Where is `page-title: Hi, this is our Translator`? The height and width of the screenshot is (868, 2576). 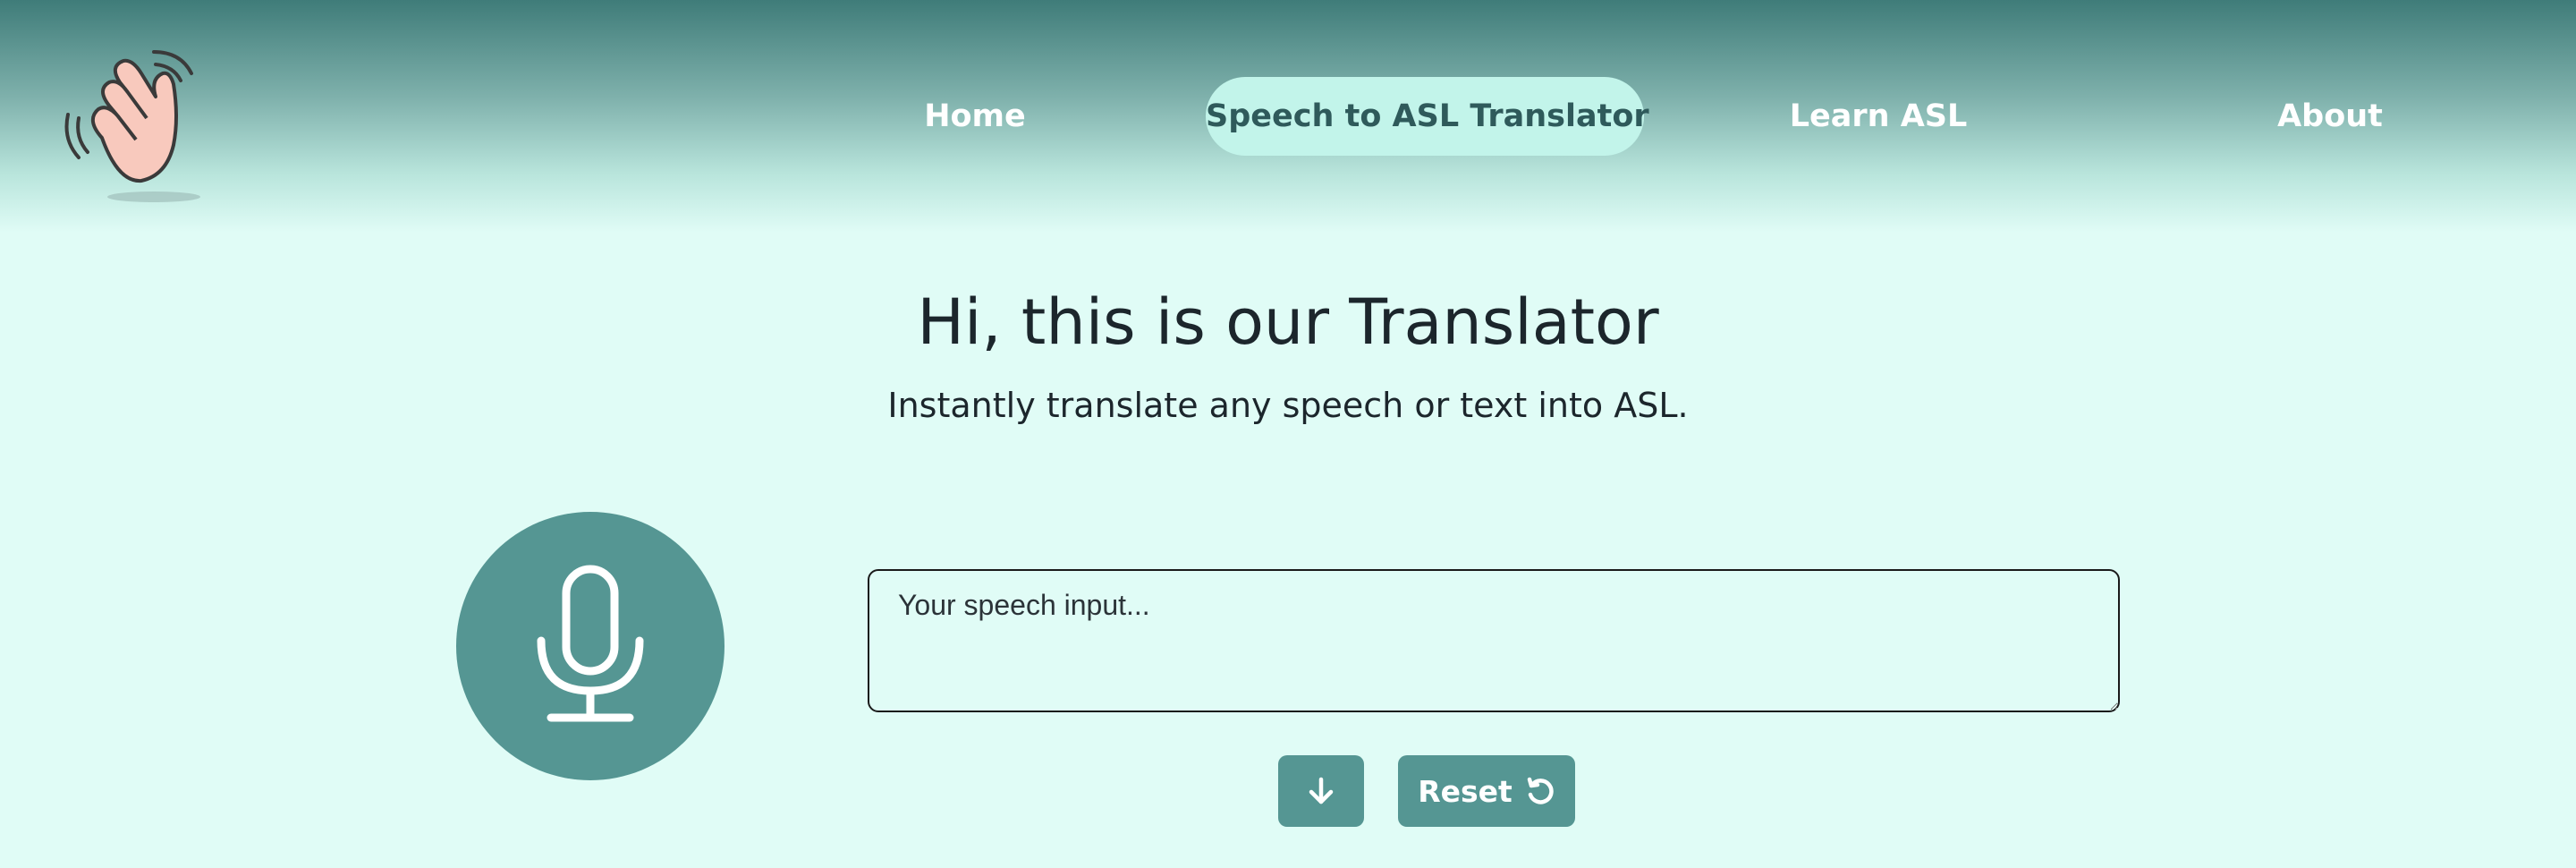
page-title: Hi, this is our Translator is located at coordinates (1288, 322).